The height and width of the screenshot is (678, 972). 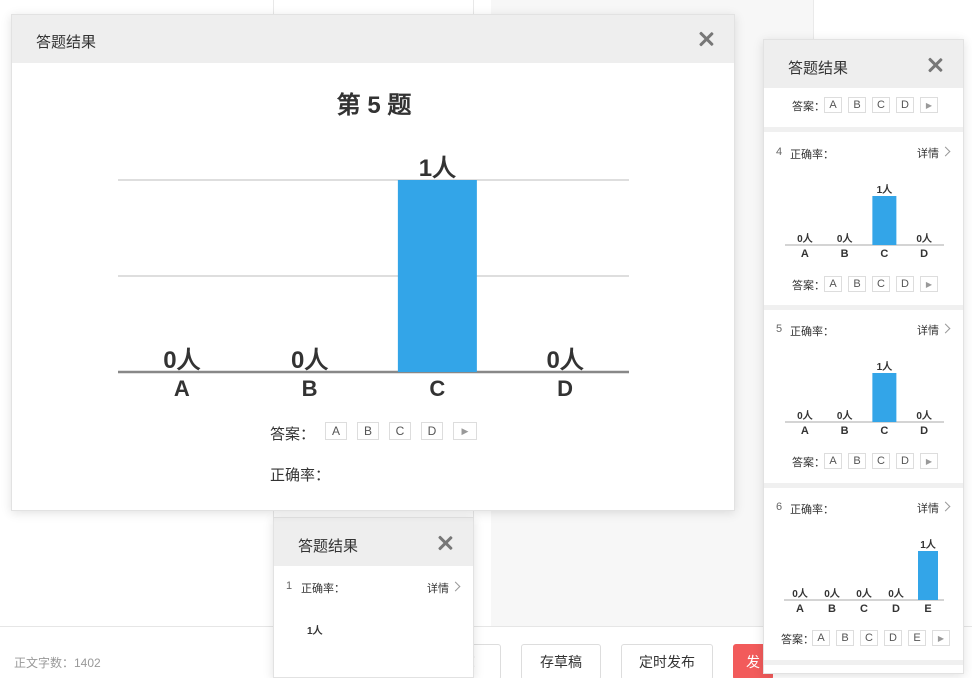 I want to click on q5-bar-chart: 0人 A 0人 B 1人 C 0人 D, so click(x=864, y=398).